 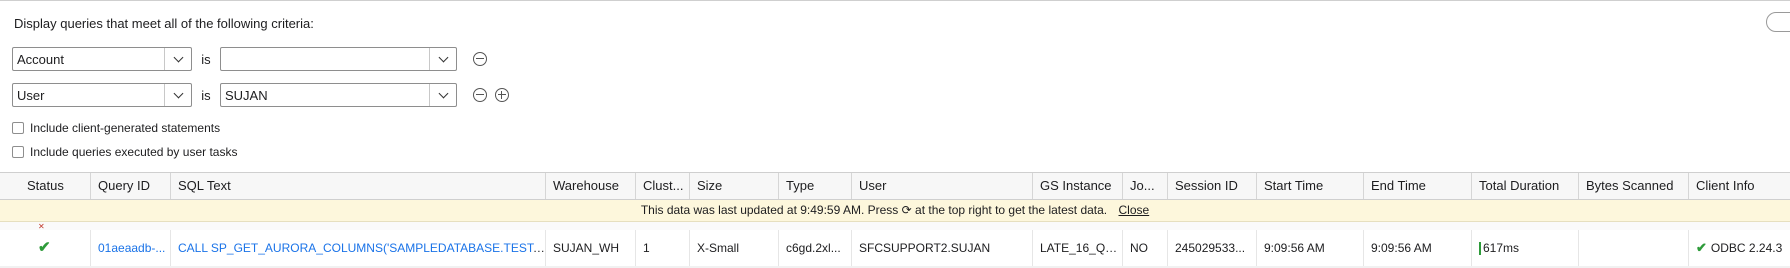 What do you see at coordinates (590, 186) in the screenshot?
I see `column-header-warehouse: Warehouse` at bounding box center [590, 186].